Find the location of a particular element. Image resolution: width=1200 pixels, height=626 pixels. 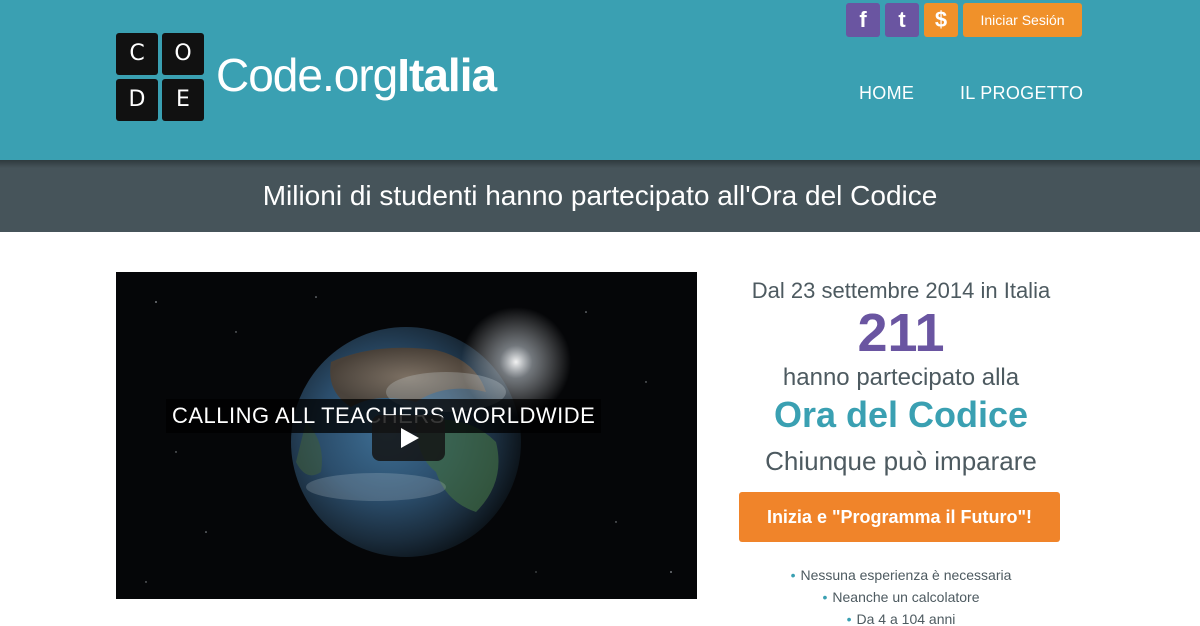

tumblr-icon: t is located at coordinates (902, 20).